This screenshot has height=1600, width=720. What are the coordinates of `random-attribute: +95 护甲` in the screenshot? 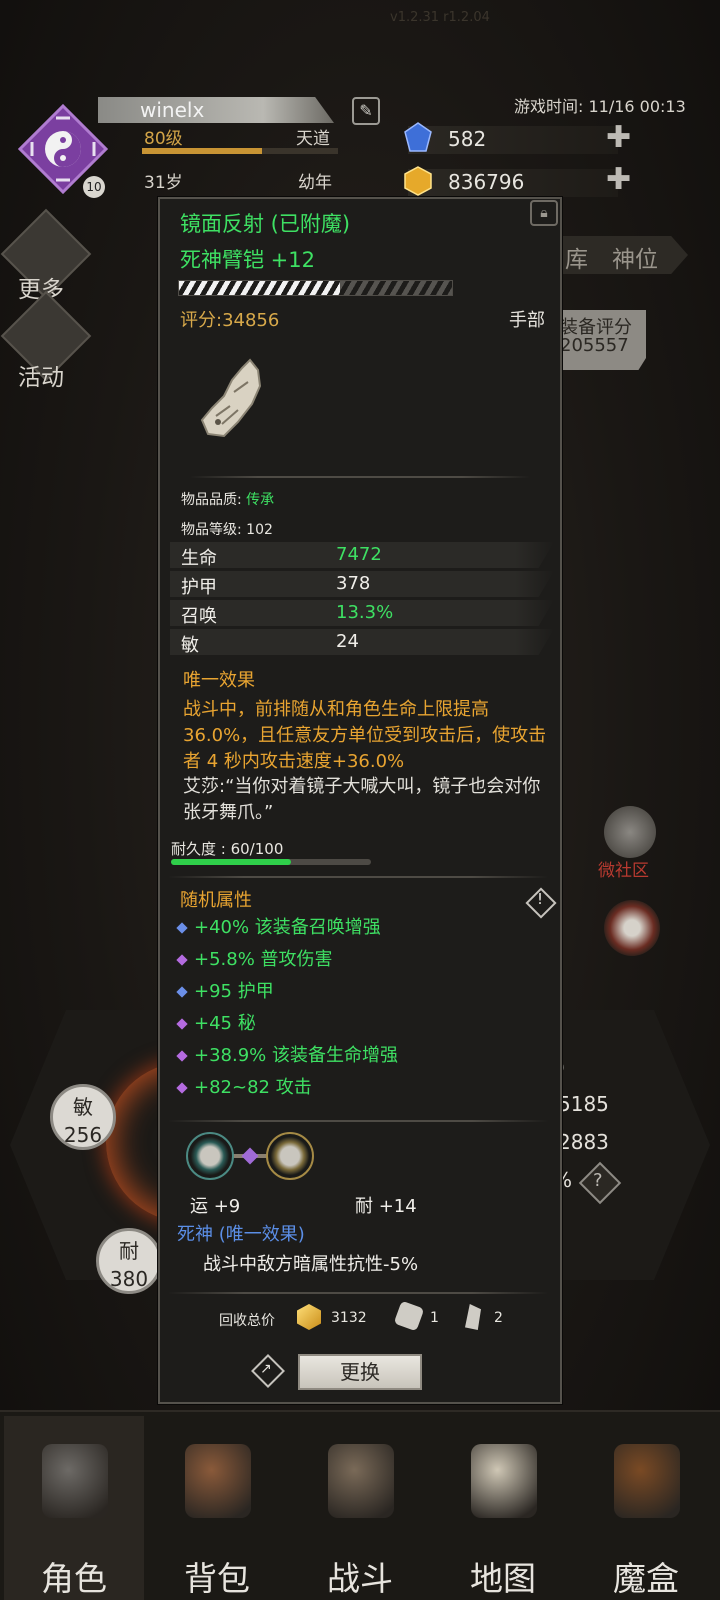 It's located at (225, 990).